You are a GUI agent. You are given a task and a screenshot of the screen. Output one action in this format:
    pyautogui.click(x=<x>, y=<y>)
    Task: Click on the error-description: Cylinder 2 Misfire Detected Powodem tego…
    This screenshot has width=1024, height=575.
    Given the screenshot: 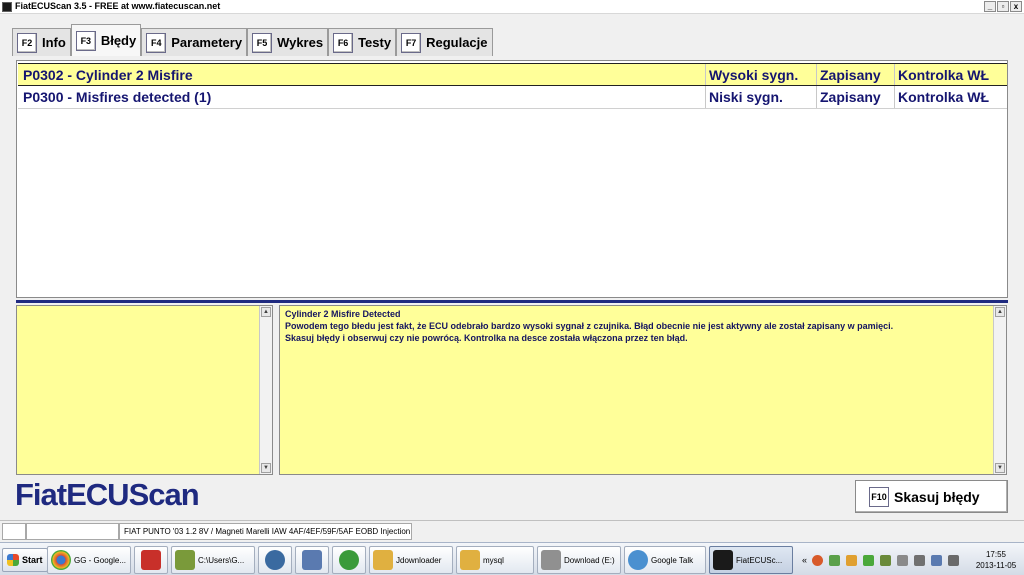 What is the action you would take?
    pyautogui.click(x=637, y=326)
    